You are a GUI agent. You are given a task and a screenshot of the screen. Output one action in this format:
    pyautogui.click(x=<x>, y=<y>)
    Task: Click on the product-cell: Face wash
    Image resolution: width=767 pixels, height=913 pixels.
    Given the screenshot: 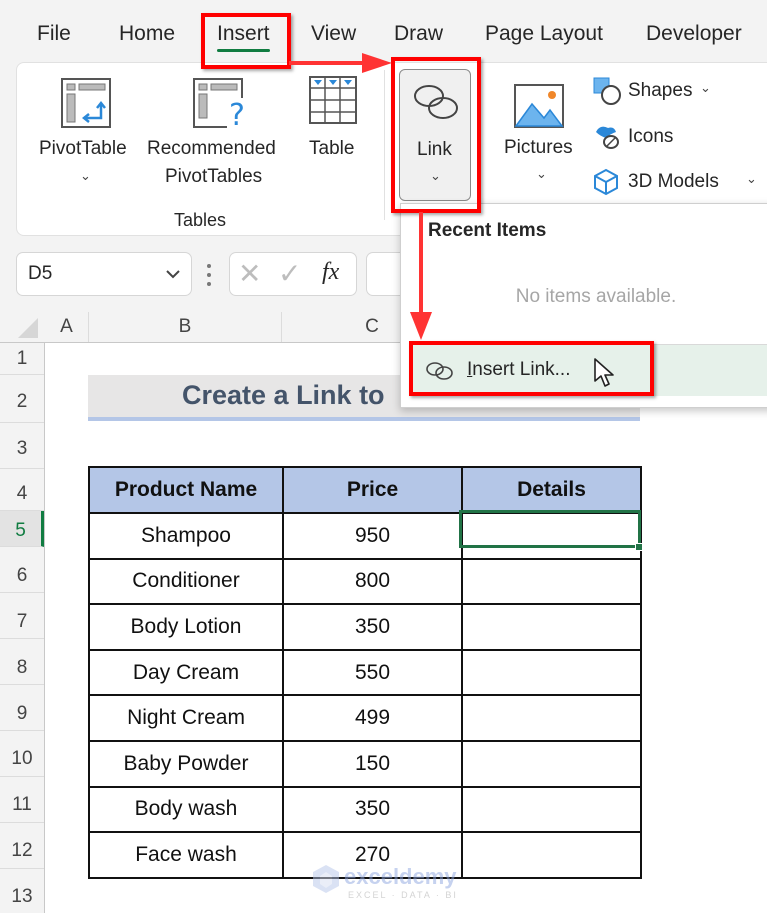 What is the action you would take?
    pyautogui.click(x=186, y=855)
    